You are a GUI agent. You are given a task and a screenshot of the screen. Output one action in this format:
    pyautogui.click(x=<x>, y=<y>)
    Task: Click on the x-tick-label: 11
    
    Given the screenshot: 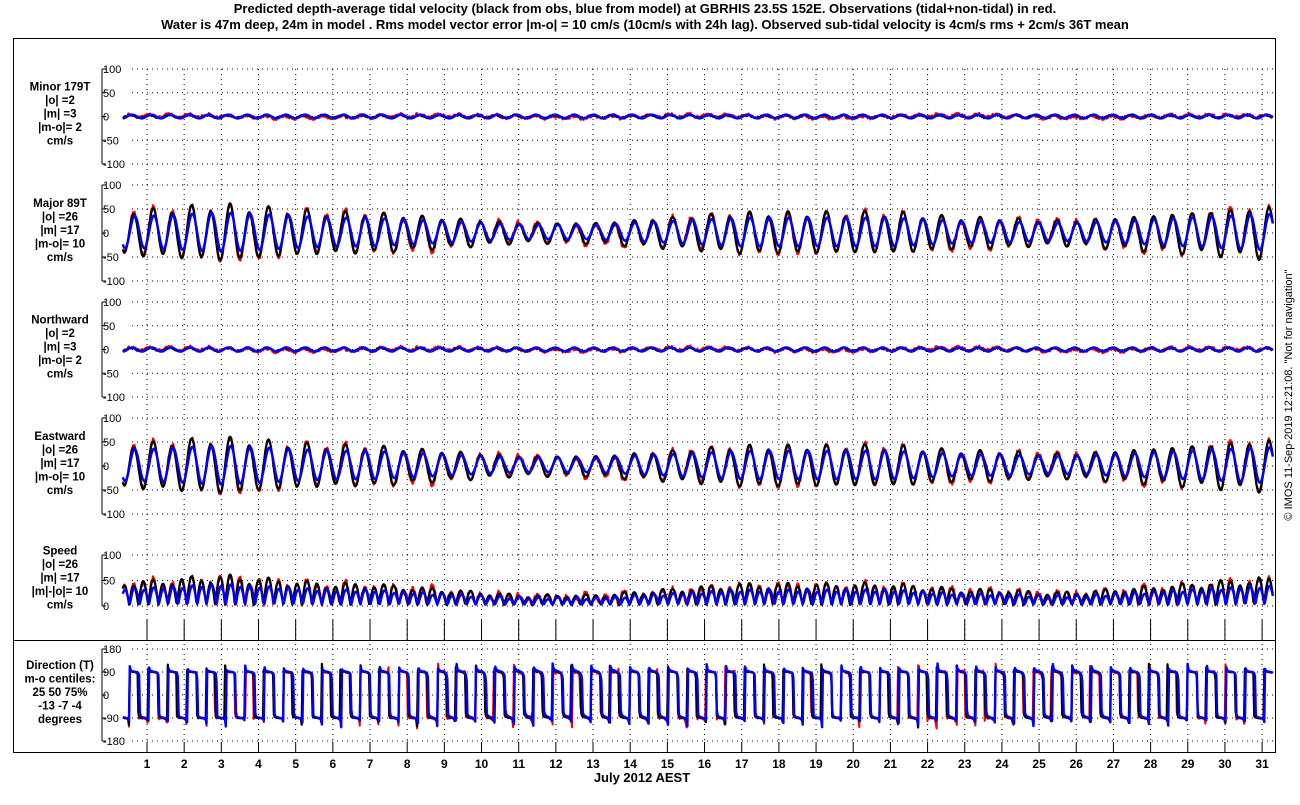 What is the action you would take?
    pyautogui.click(x=518, y=764)
    